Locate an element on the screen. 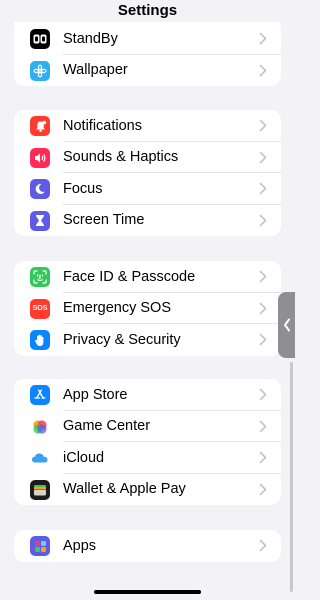 The image size is (320, 600). settings-row-label: Sounds & Haptics is located at coordinates (121, 157).